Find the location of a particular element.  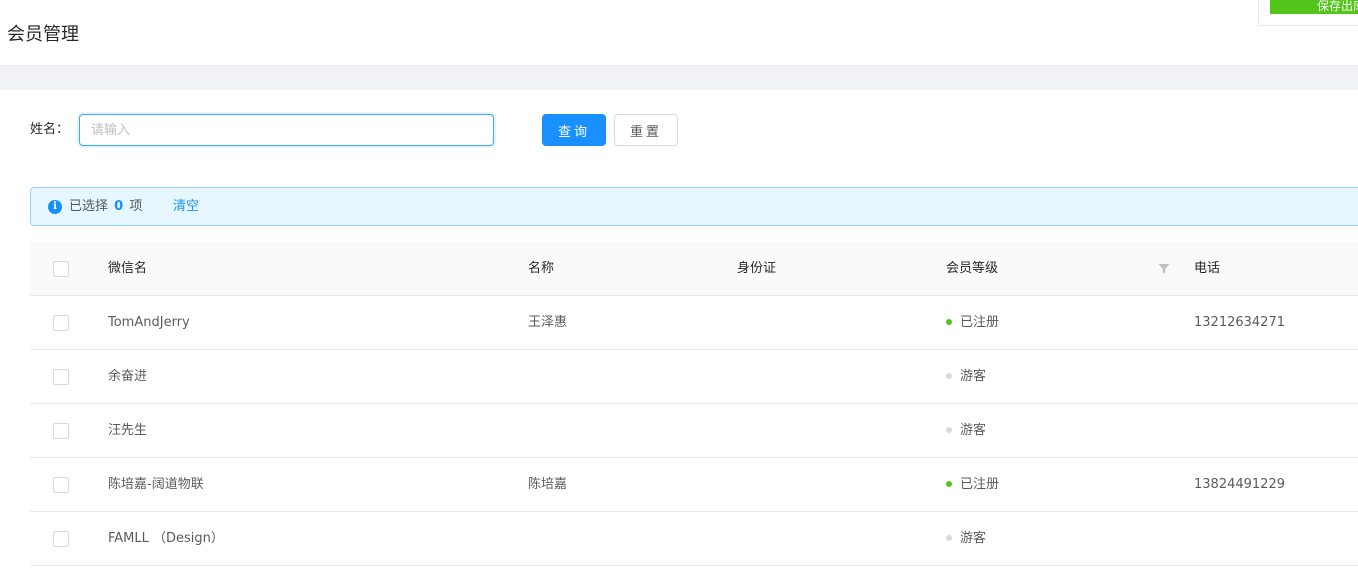

page-header: 会员管理 保存出库 is located at coordinates (679, 33).